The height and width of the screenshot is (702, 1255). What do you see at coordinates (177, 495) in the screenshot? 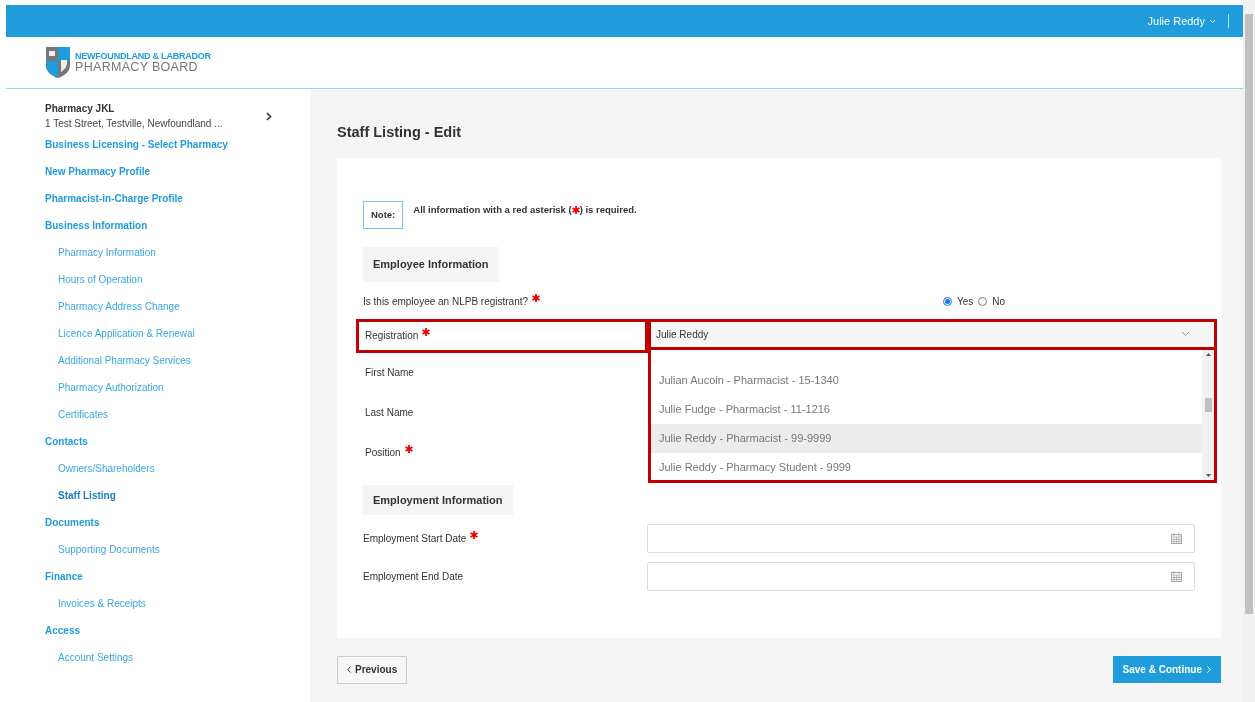
I see `sidebar-link: Staff Listing` at bounding box center [177, 495].